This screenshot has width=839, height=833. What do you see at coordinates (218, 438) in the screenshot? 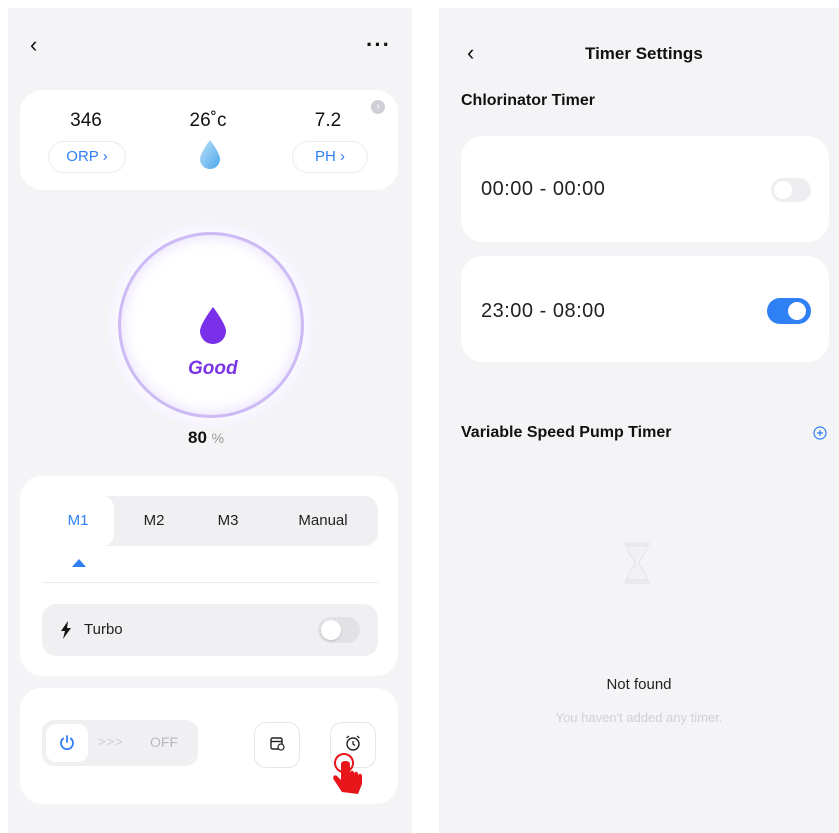
I see `percent-unit: %` at bounding box center [218, 438].